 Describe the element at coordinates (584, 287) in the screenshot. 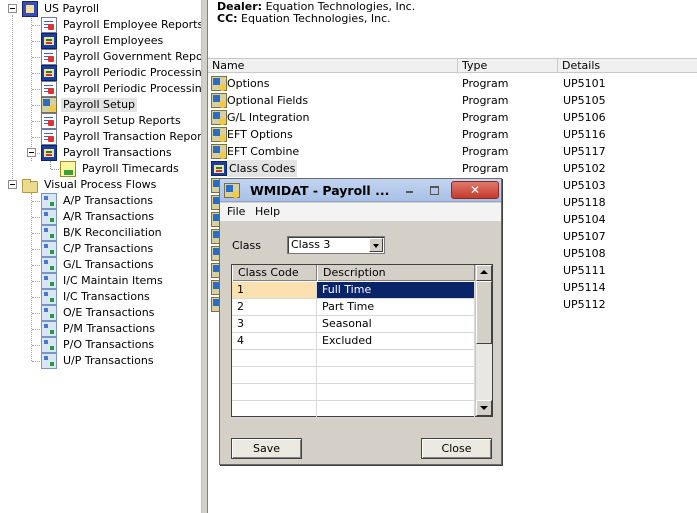

I see `list-item-details: UP5114` at that location.